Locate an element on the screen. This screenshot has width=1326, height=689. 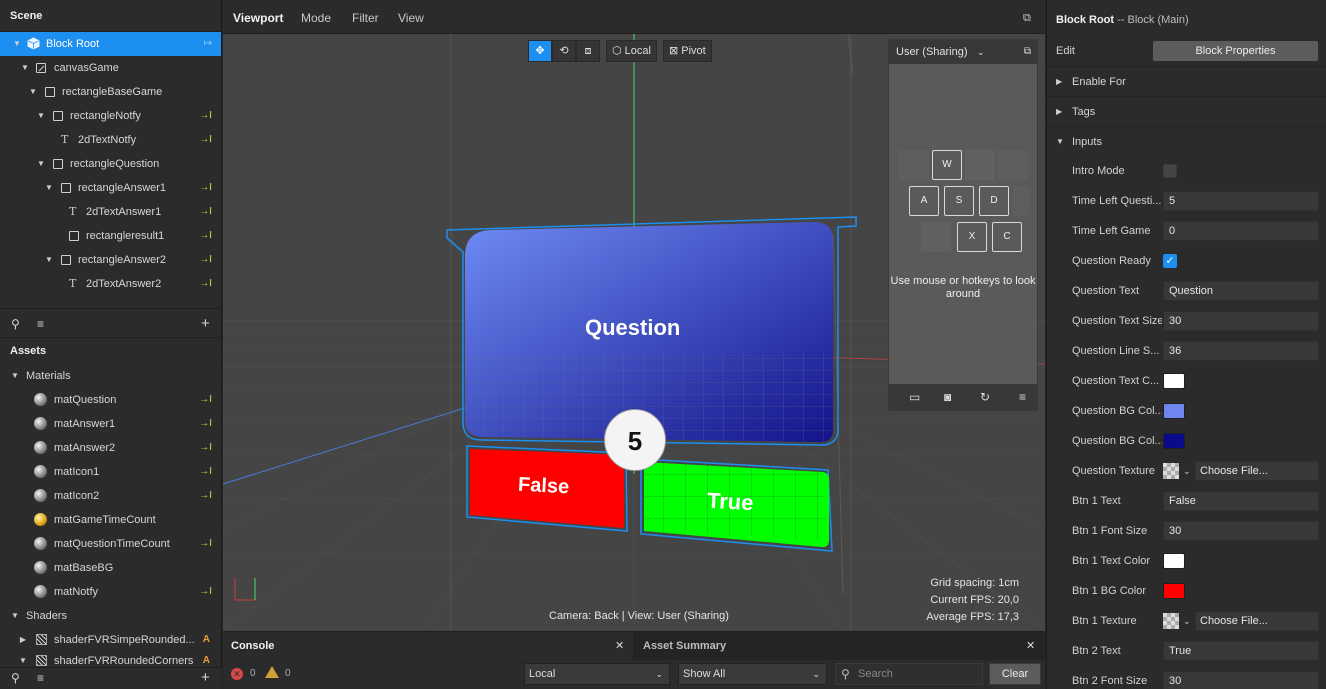
tree-node-rectangleanswer2: ▼ rectangleAnswer2 →I is located at coordinates (110, 260).